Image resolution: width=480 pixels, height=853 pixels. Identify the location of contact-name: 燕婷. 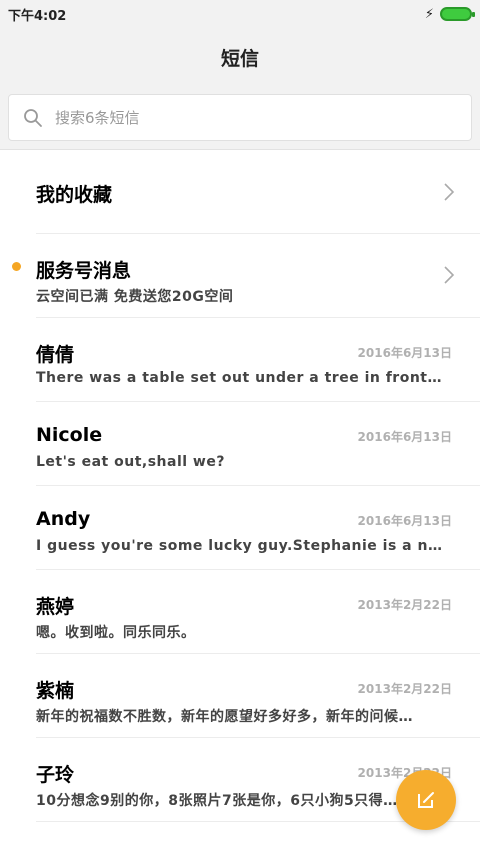
(55, 607).